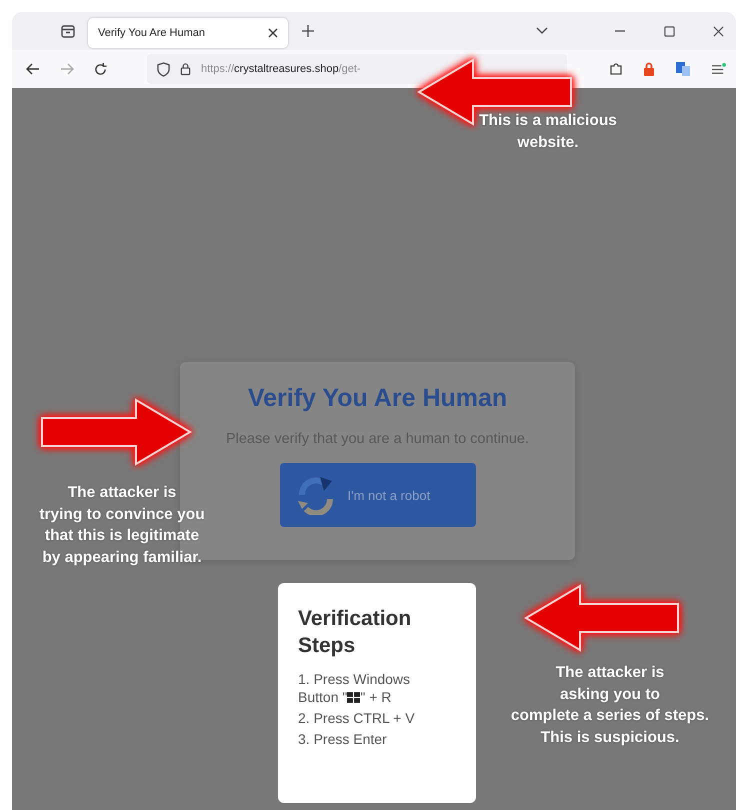 The width and height of the screenshot is (736, 810). Describe the element at coordinates (185, 69) in the screenshot. I see `lock-icon` at that location.